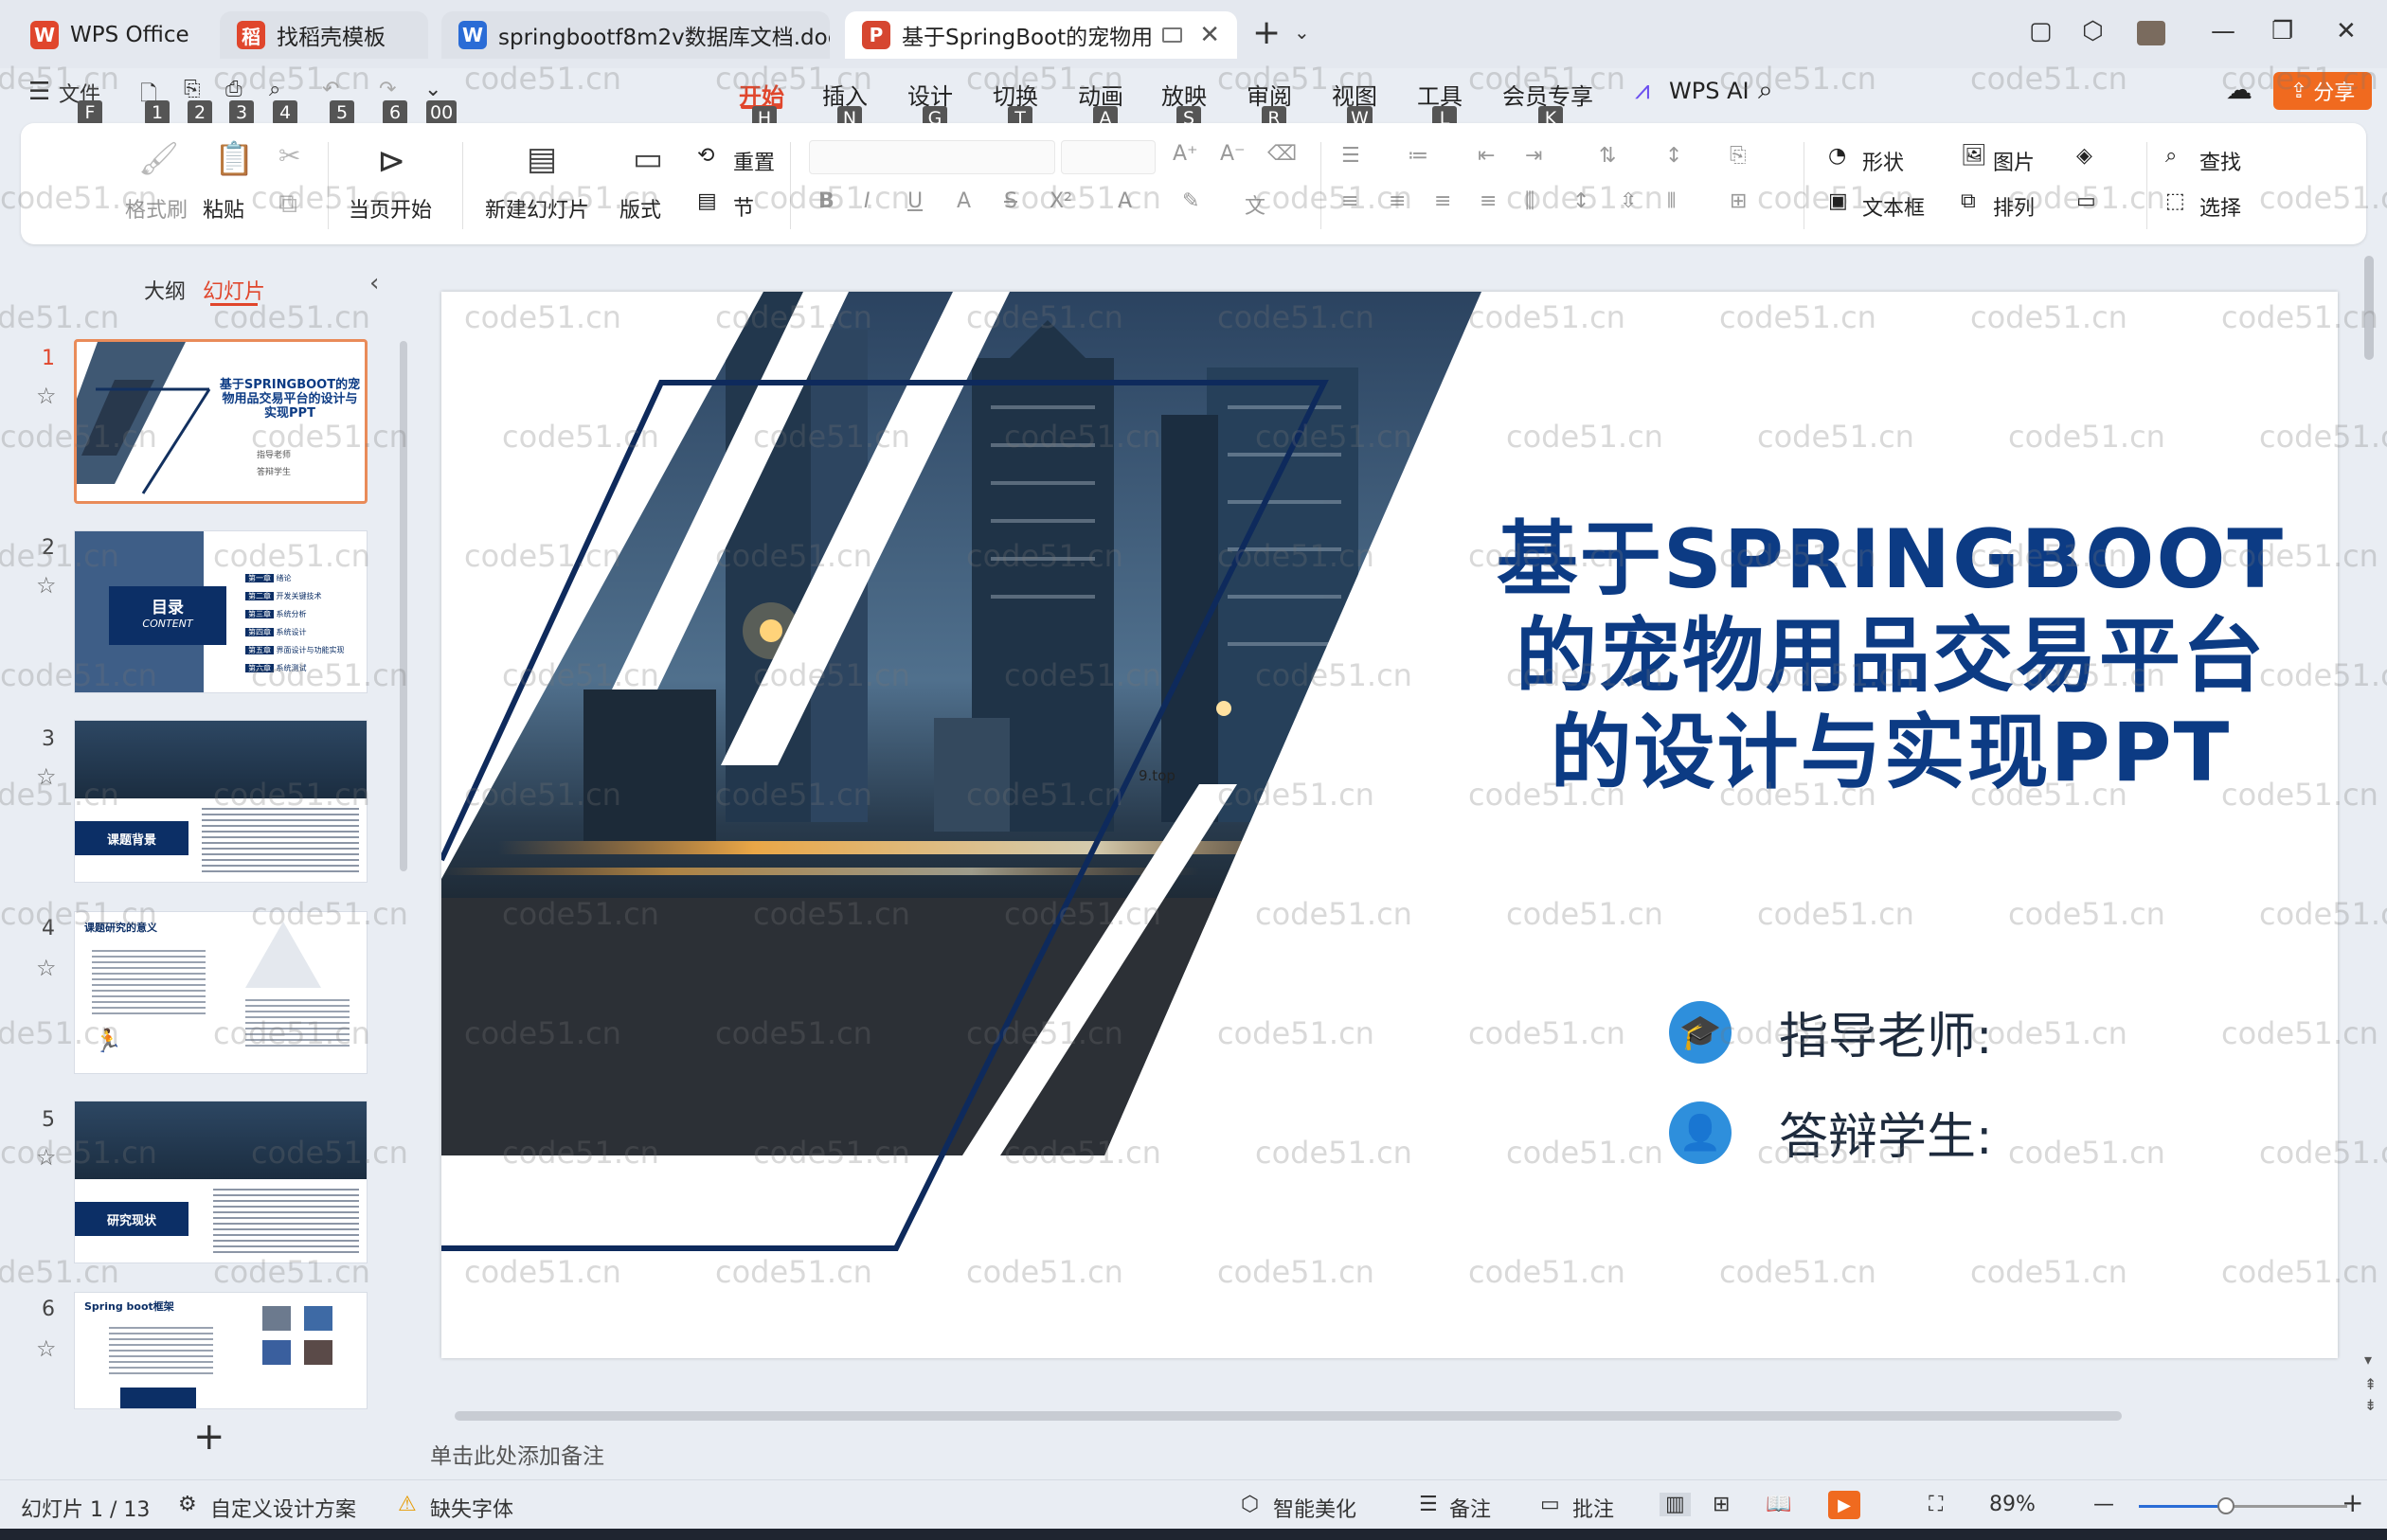  I want to click on cube-icon: ⬡, so click(2093, 31).